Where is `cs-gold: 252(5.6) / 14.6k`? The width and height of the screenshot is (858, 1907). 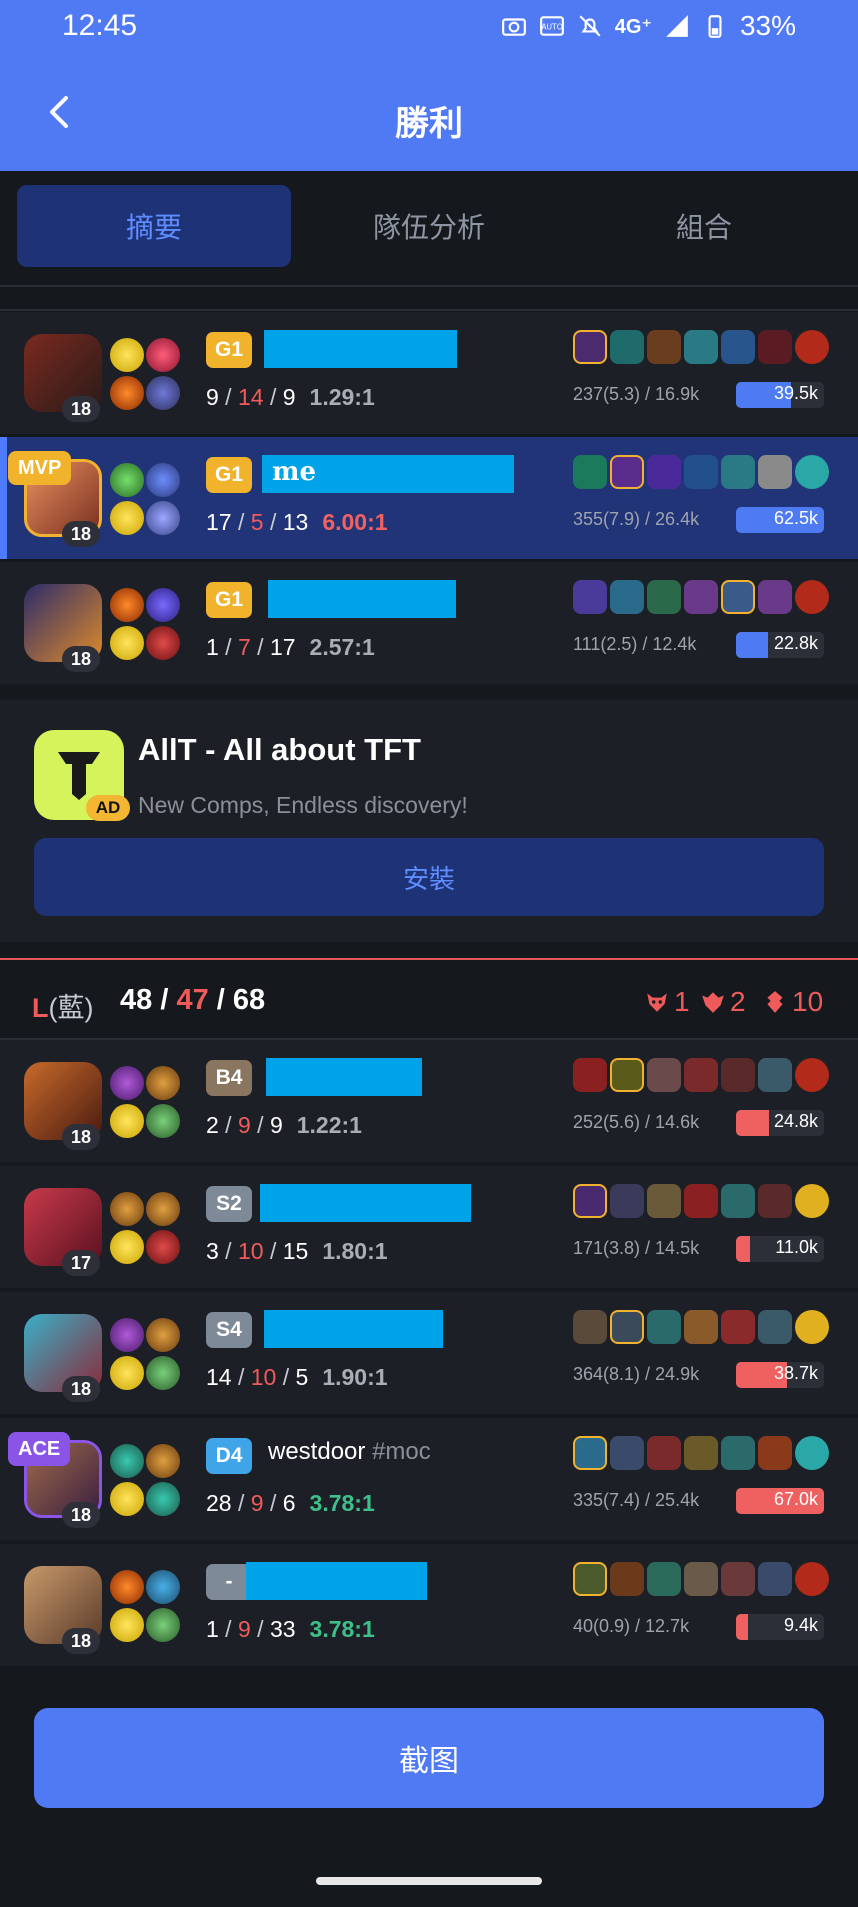
cs-gold: 252(5.6) / 14.6k is located at coordinates (636, 1122).